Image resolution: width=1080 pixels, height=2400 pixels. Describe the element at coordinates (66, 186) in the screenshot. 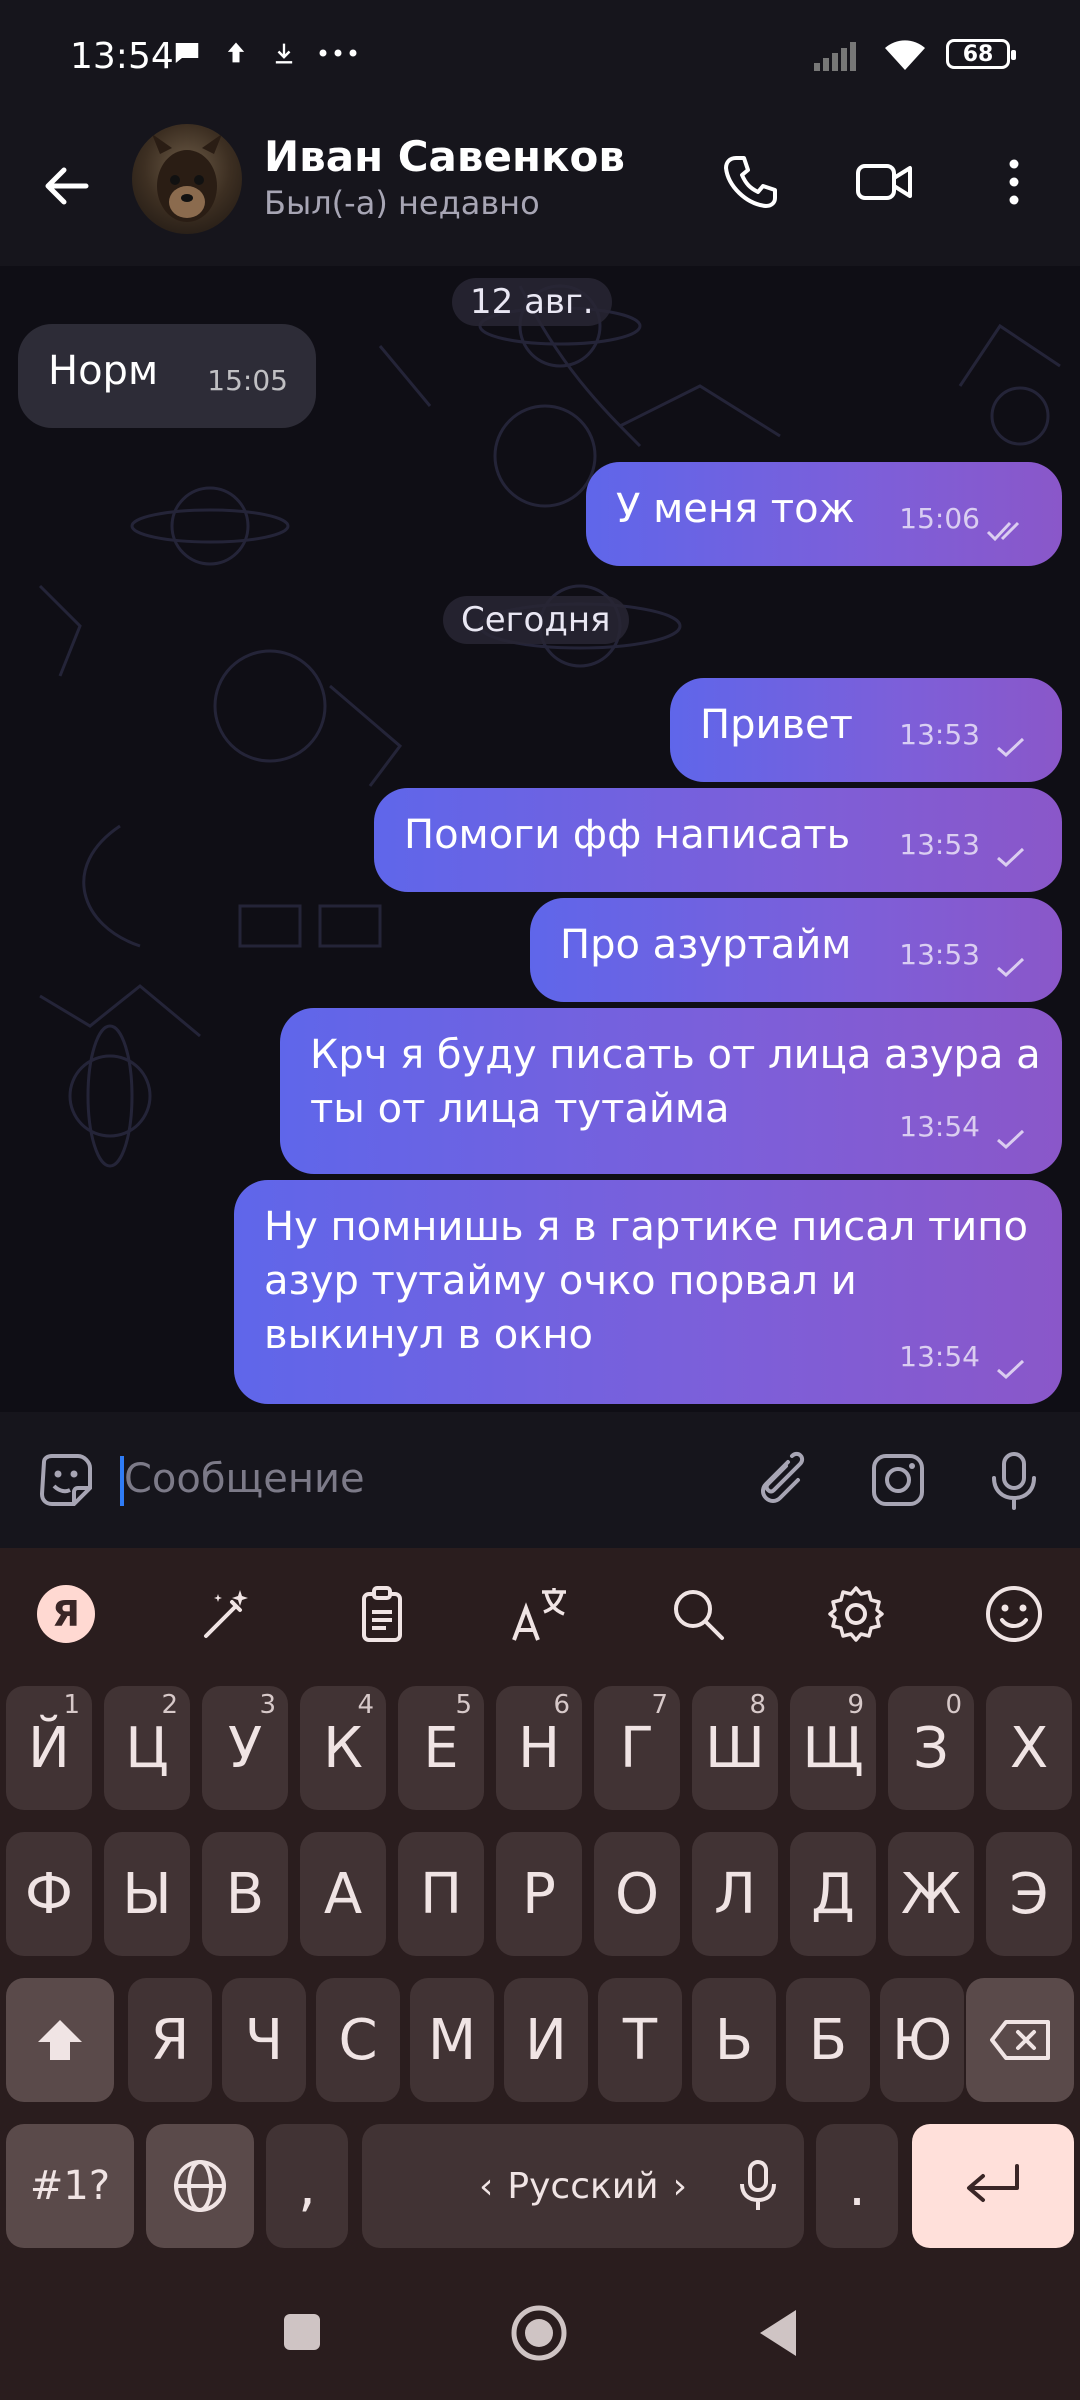

I see `back-arrow-icon` at that location.